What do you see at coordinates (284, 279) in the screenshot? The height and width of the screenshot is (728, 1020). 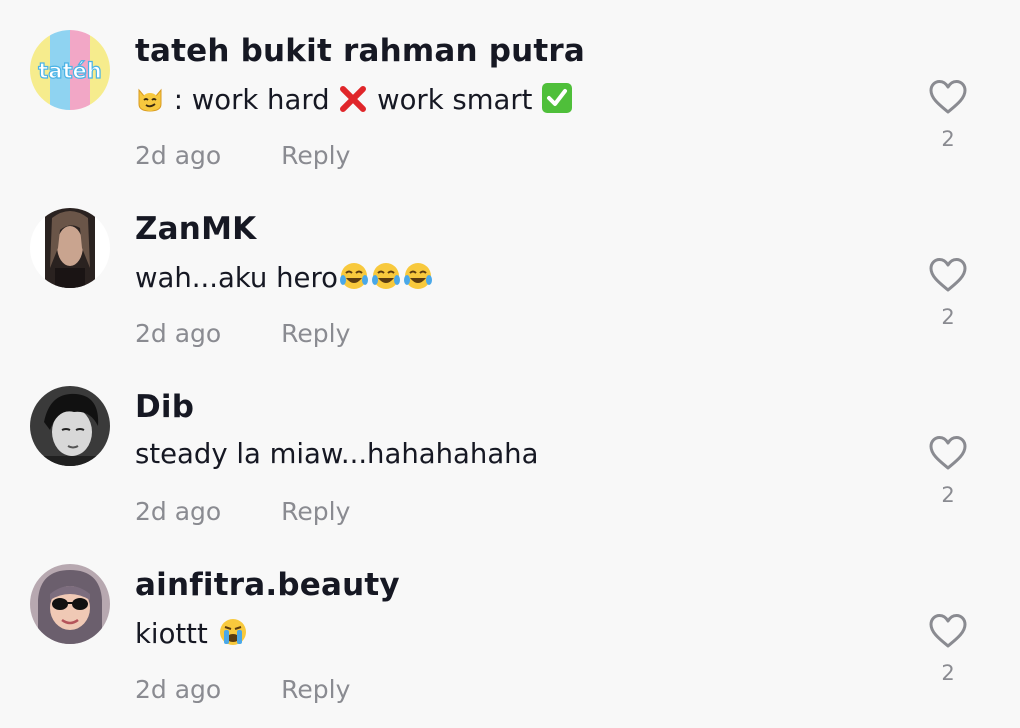 I see `comment-text: wah...aku hero` at bounding box center [284, 279].